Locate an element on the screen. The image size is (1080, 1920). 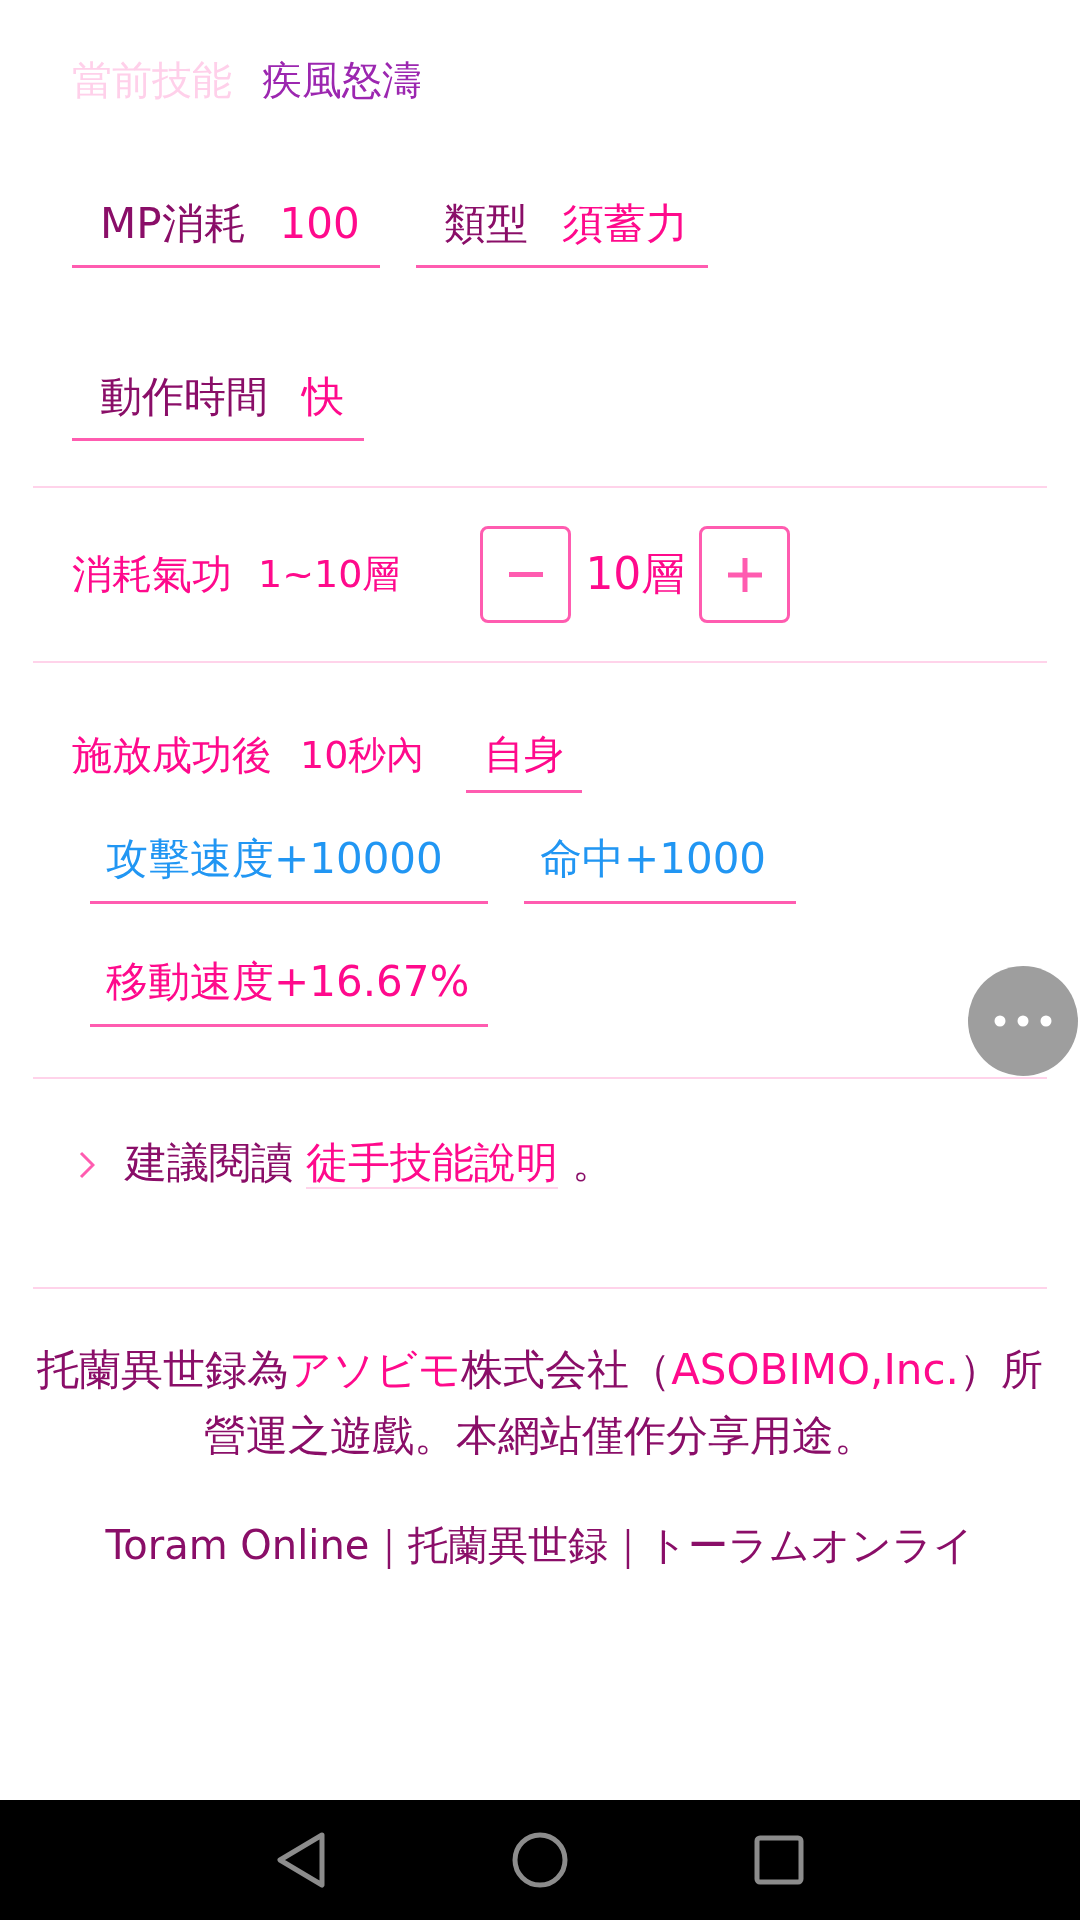
site-titles: Toram Online｜托蘭異世録｜トーラムオンライ is located at coordinates (540, 1546).